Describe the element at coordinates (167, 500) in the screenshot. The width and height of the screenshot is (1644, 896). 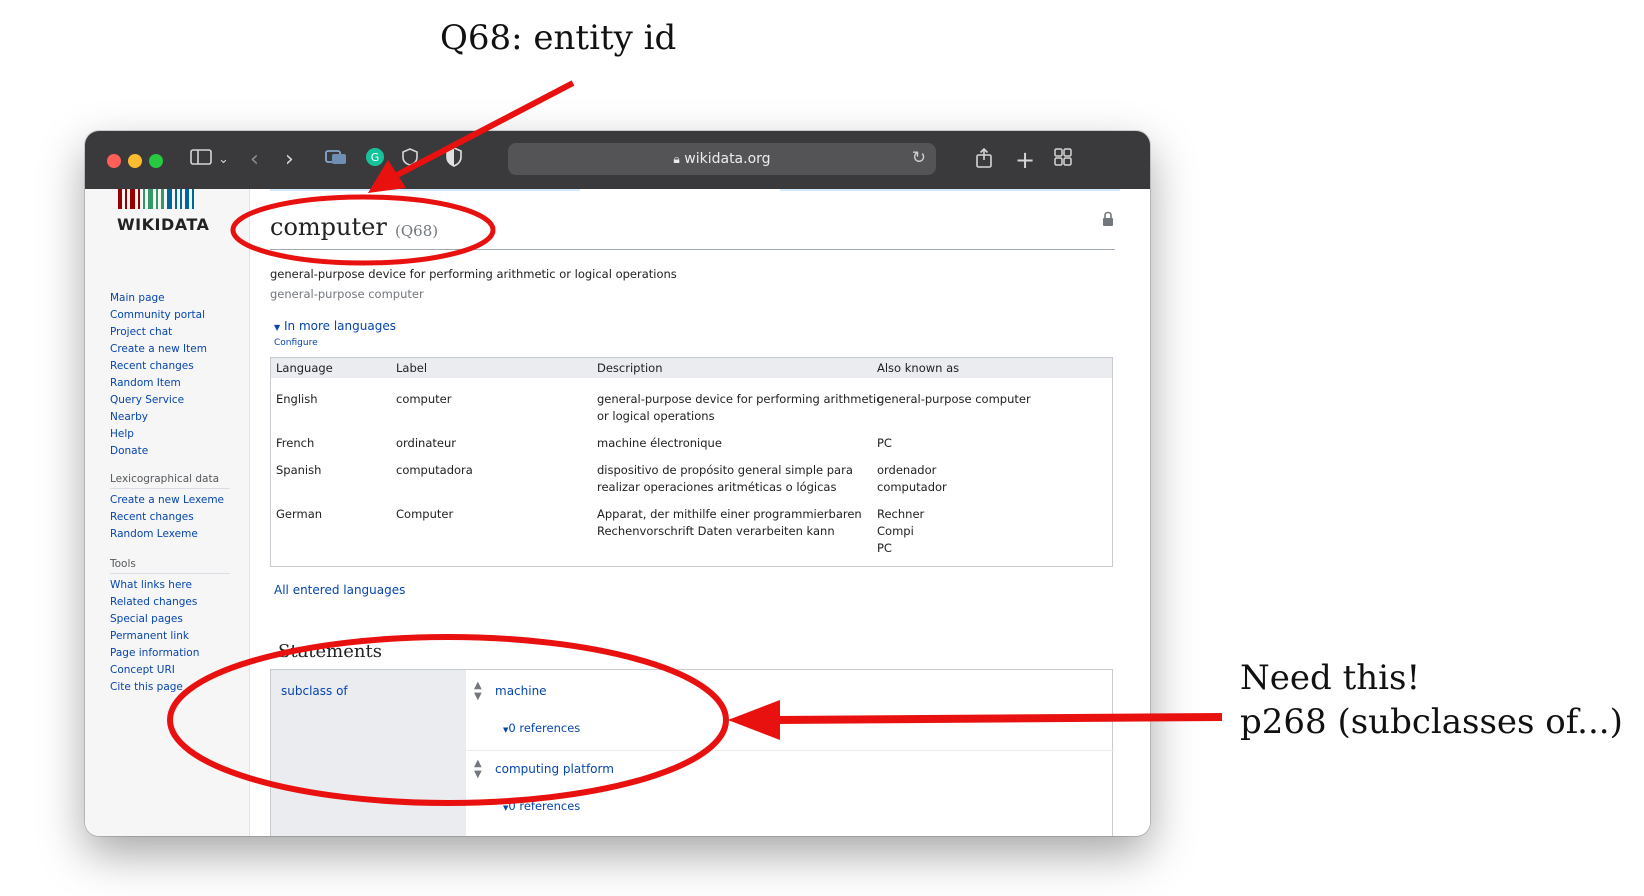
I see `nav-lexeme-create-a-new-lexeme: Create a new Lexeme` at that location.